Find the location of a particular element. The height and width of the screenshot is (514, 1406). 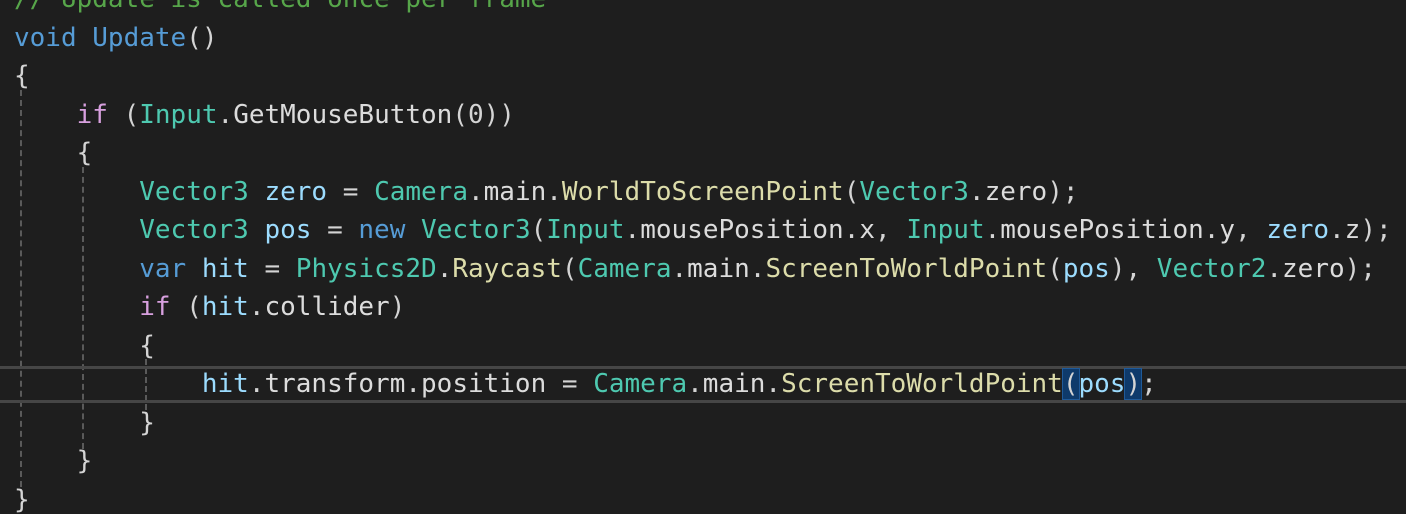

code-token: , is located at coordinates (1251, 230).